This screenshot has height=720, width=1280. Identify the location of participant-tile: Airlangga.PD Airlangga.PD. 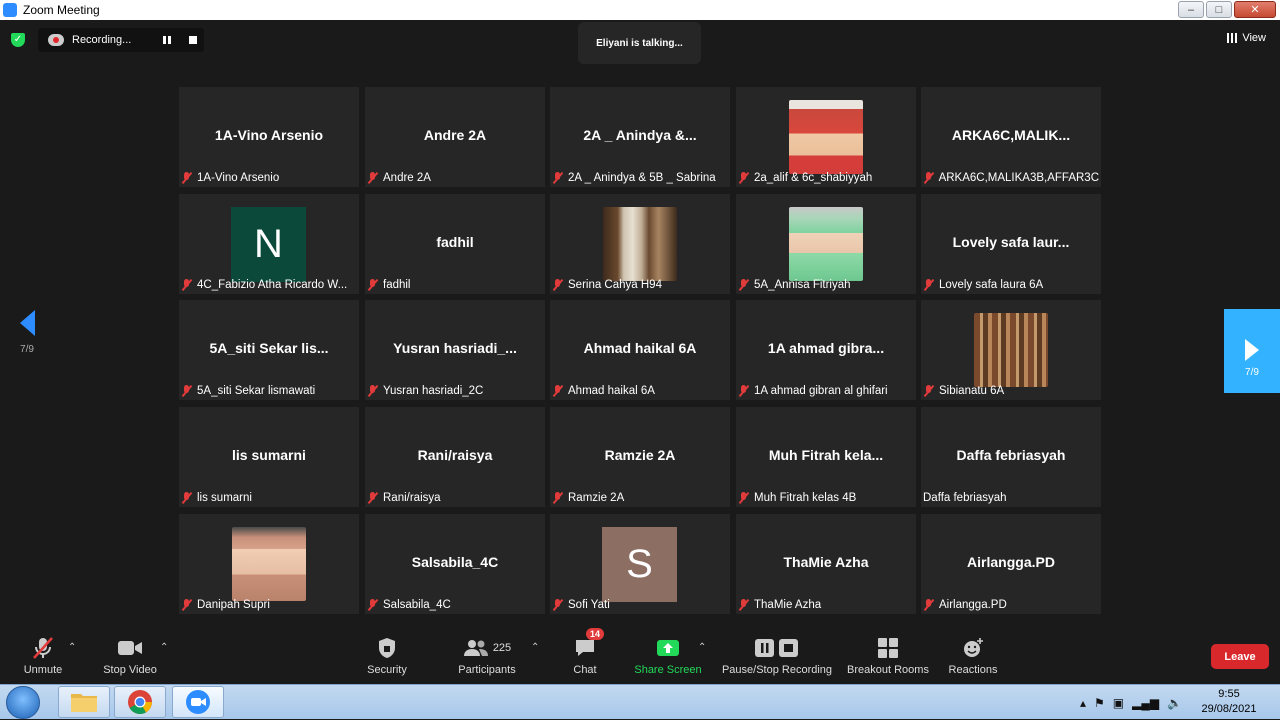
(1011, 564).